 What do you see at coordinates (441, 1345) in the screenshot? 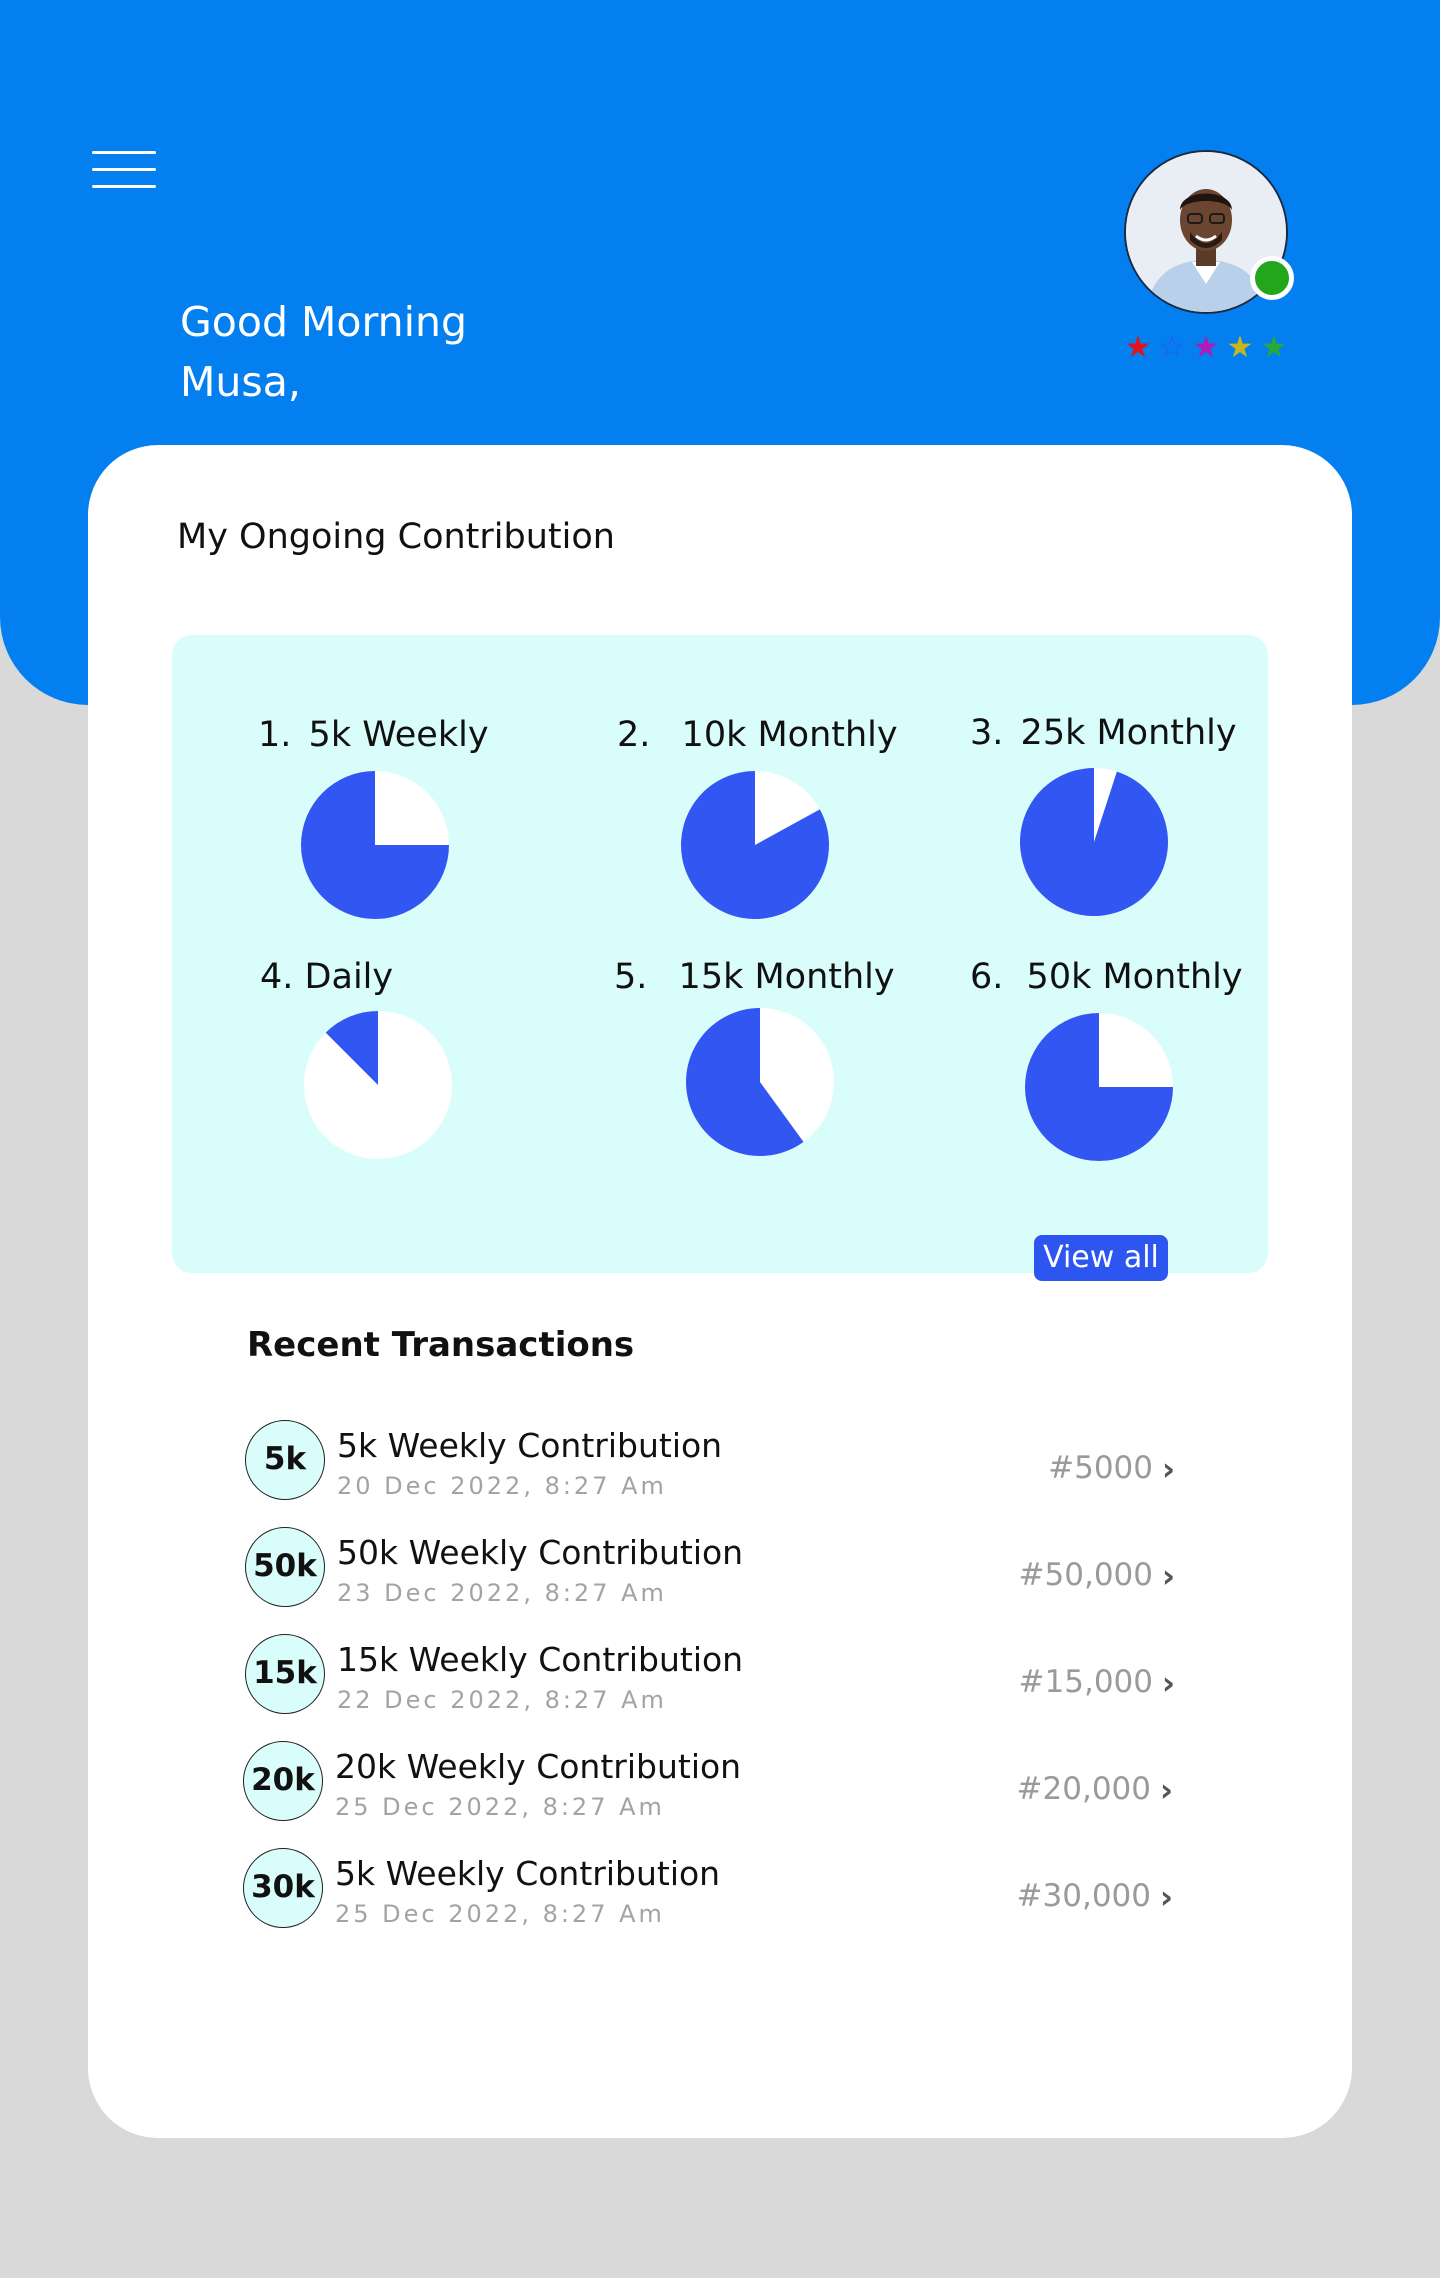
I see `recent-transactions-title: Recent Transactions` at bounding box center [441, 1345].